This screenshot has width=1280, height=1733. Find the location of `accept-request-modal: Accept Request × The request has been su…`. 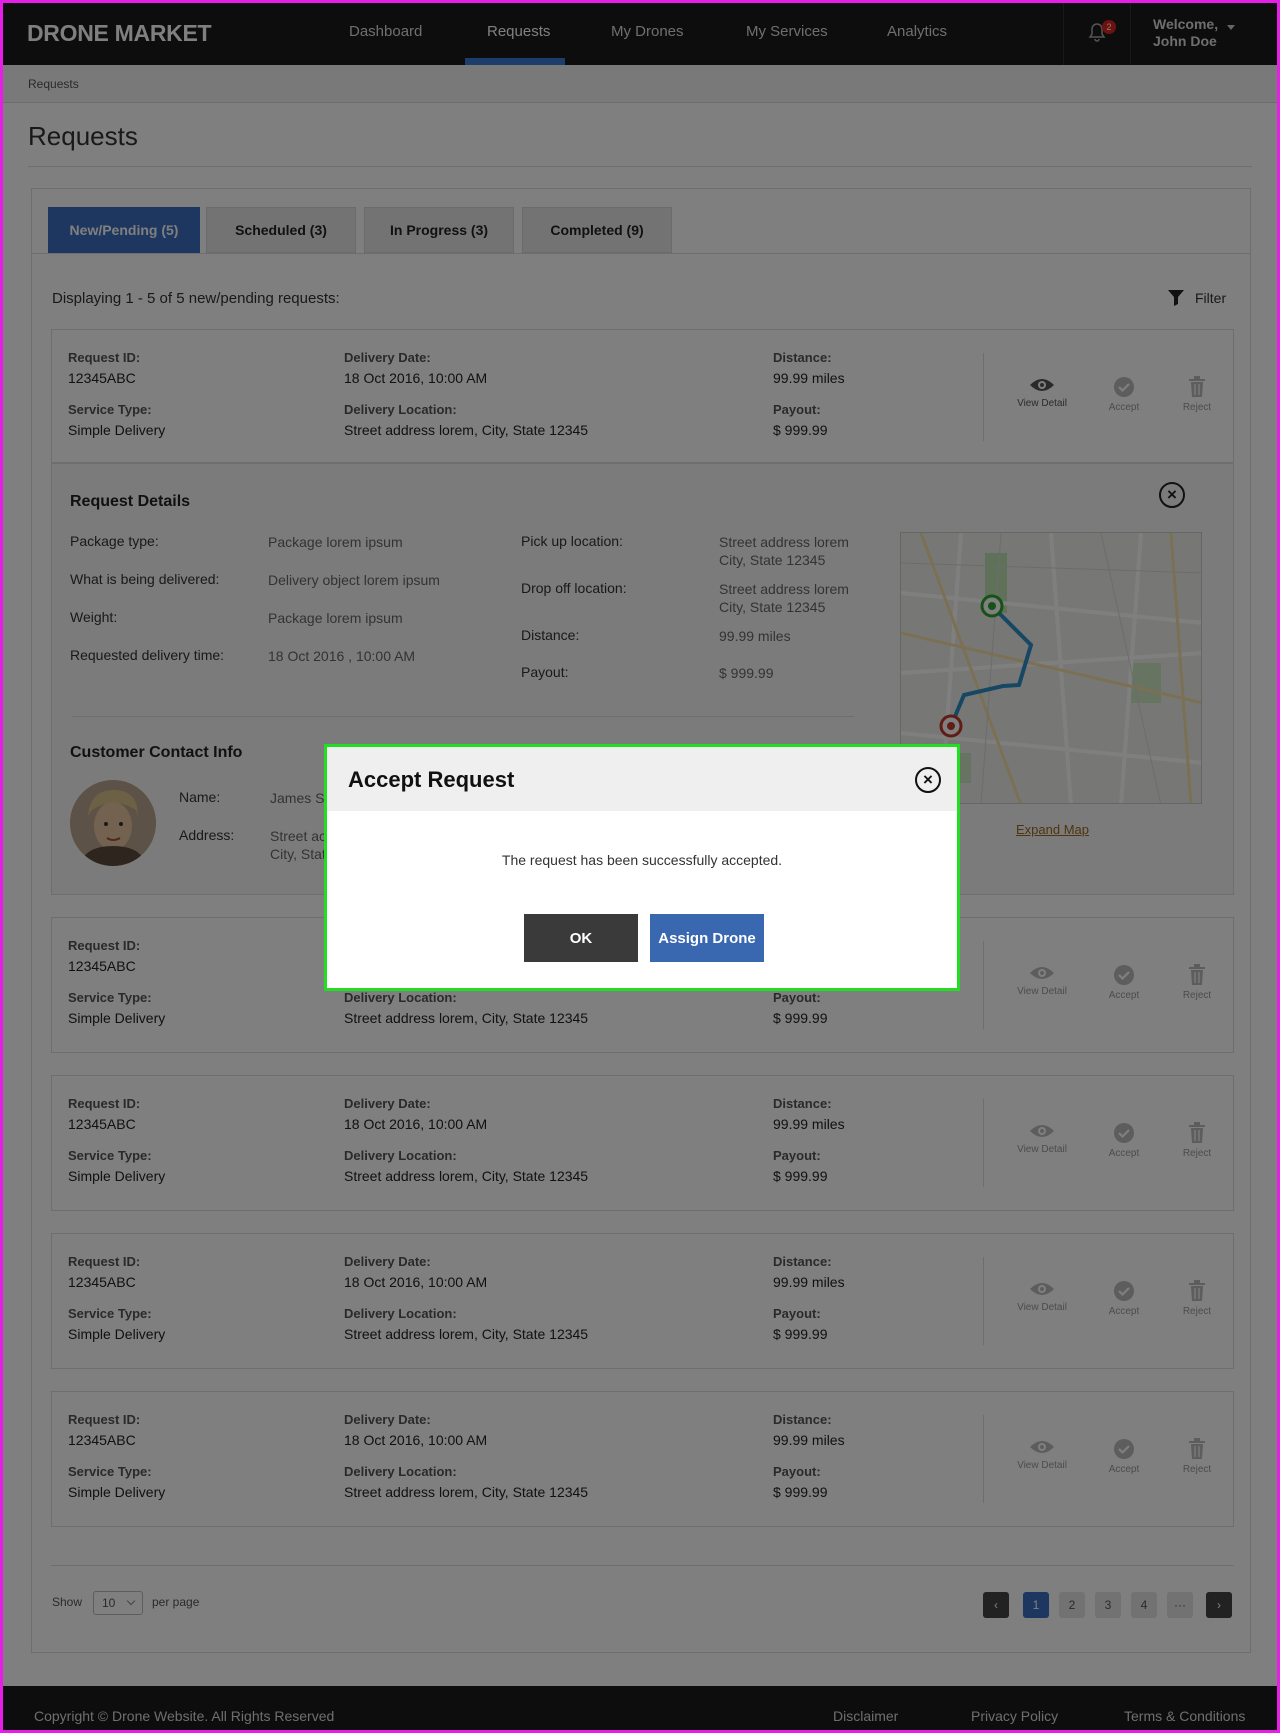

accept-request-modal: Accept Request × The request has been su… is located at coordinates (642, 867).